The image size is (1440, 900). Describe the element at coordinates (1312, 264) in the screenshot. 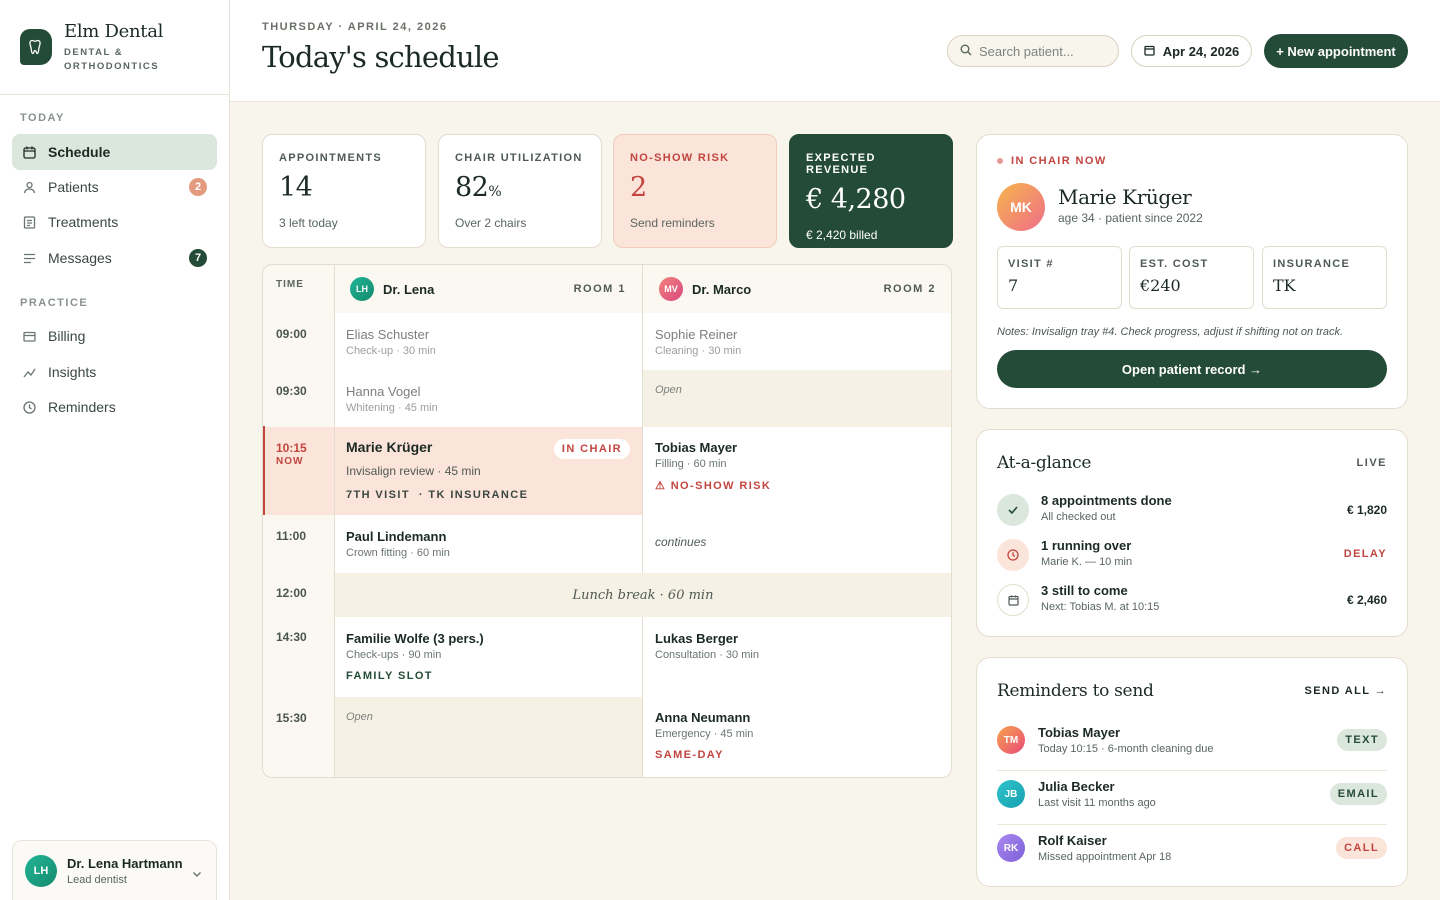

I see `mini-label: INSURANCE` at that location.